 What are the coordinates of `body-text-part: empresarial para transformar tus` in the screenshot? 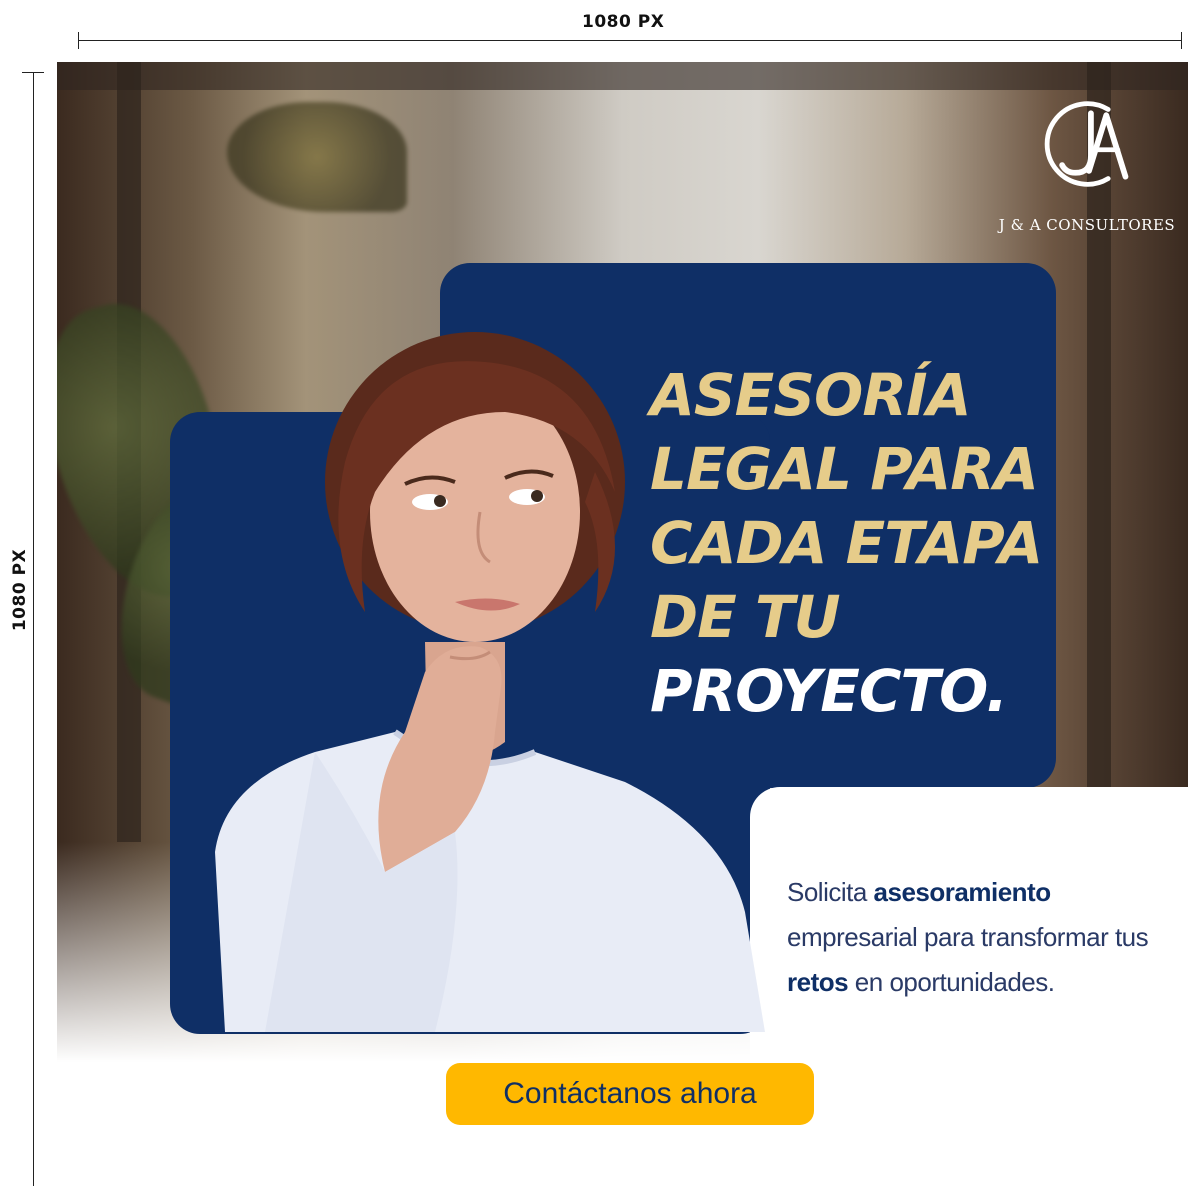 It's located at (968, 937).